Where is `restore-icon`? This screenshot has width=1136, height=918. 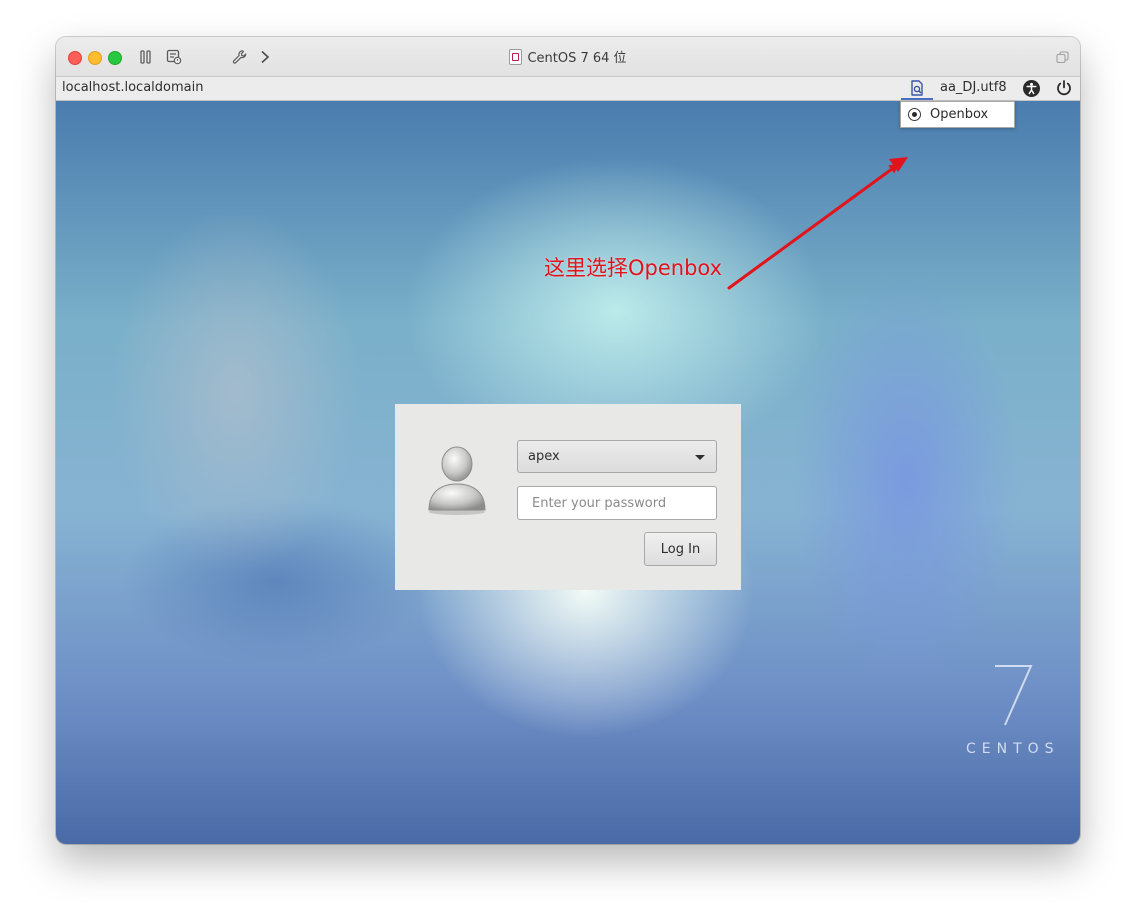 restore-icon is located at coordinates (1062, 57).